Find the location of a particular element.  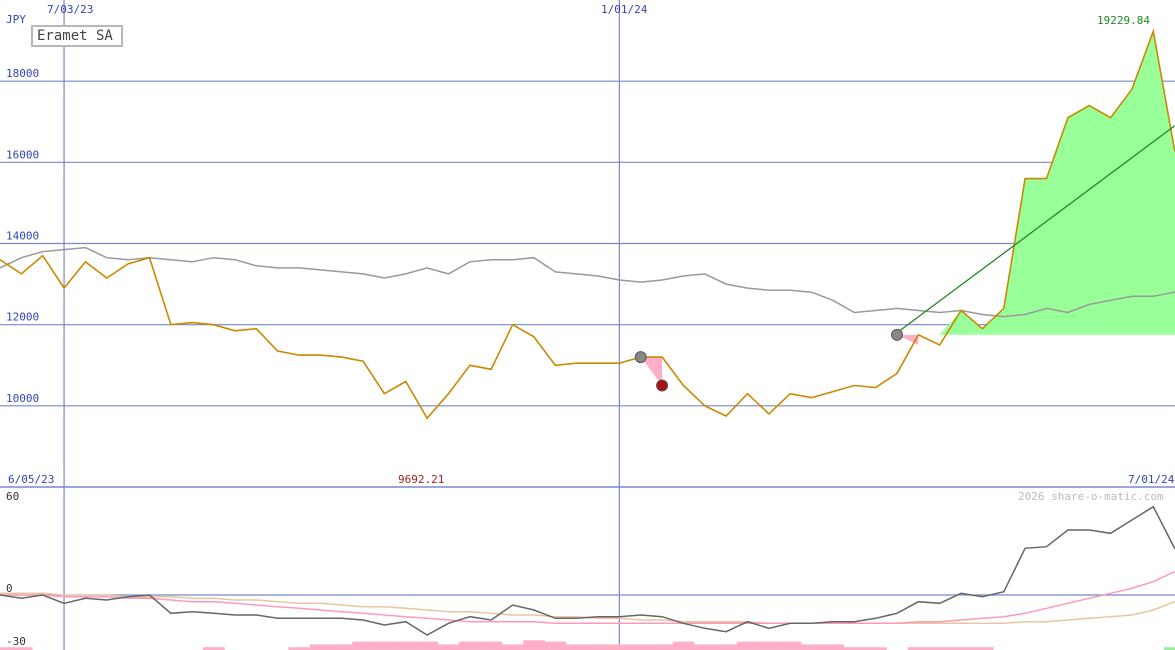

top-date-label-1: 7/03/23 is located at coordinates (70, 9).